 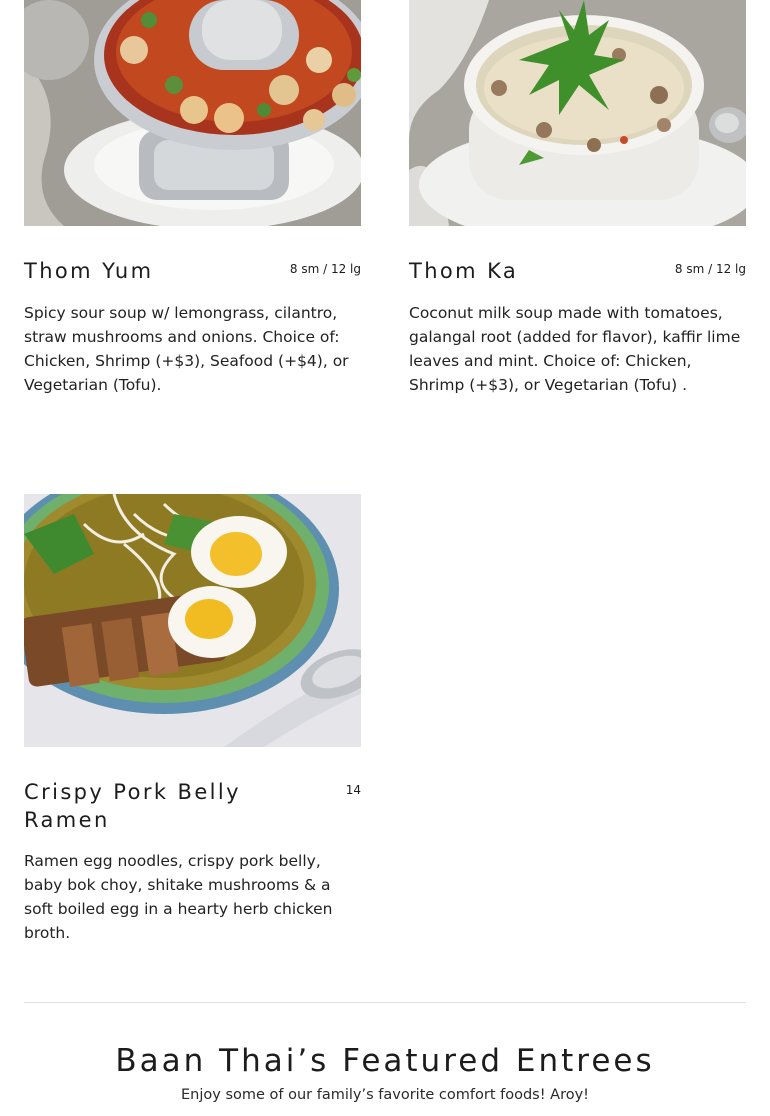 What do you see at coordinates (464, 271) in the screenshot?
I see `item-name: Thom Ka` at bounding box center [464, 271].